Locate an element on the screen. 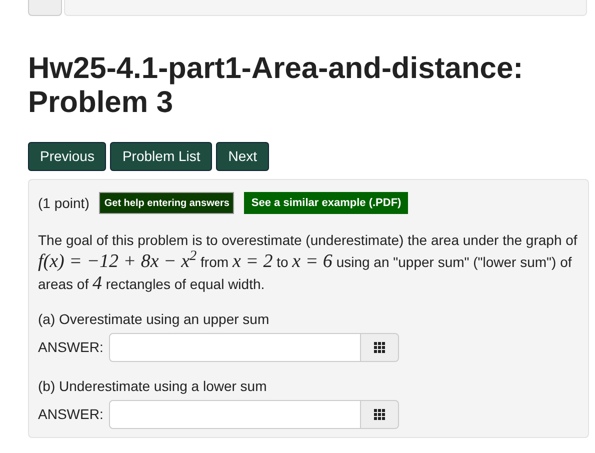  question-text: (a) Overestimate using an upper sum is located at coordinates (154, 319).